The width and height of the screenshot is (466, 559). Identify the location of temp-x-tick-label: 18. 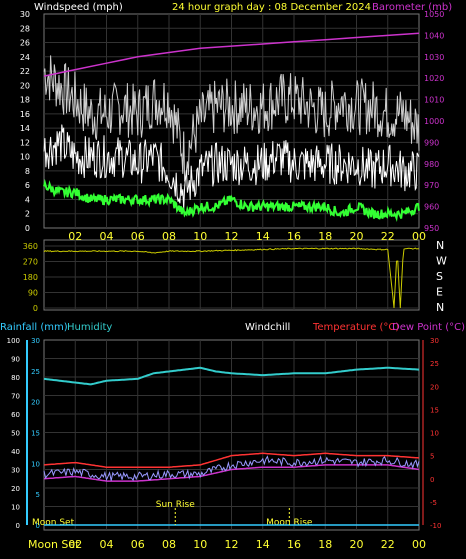
(325, 544).